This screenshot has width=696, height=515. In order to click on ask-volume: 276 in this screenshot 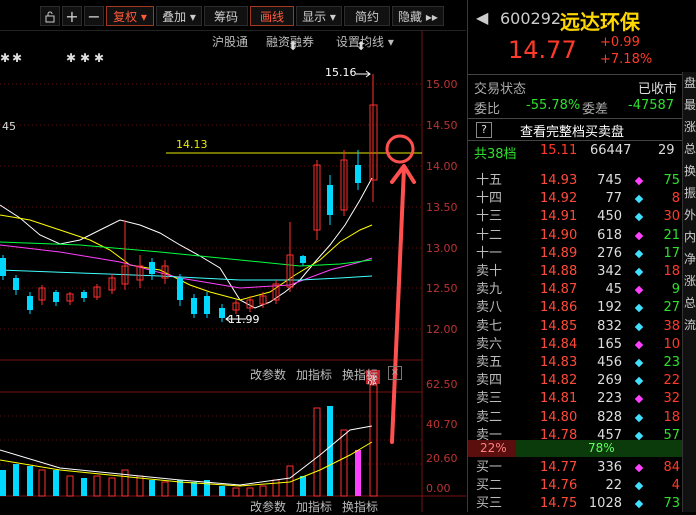, I will do `click(609, 253)`.